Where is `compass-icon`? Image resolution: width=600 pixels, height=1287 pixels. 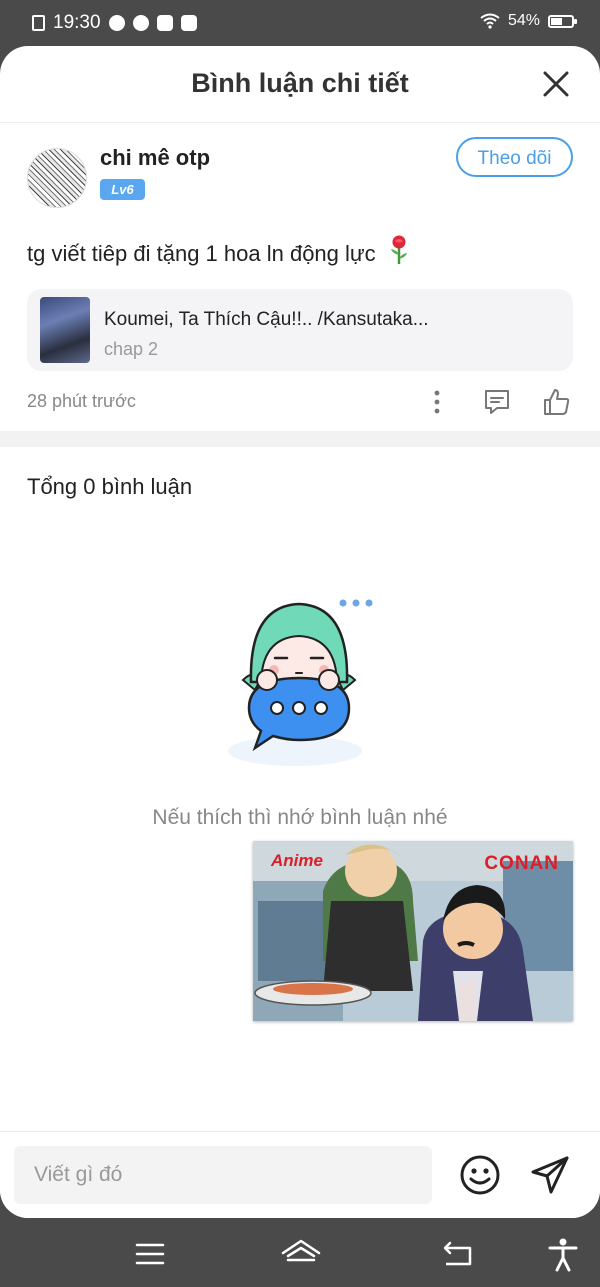 compass-icon is located at coordinates (140, 23).